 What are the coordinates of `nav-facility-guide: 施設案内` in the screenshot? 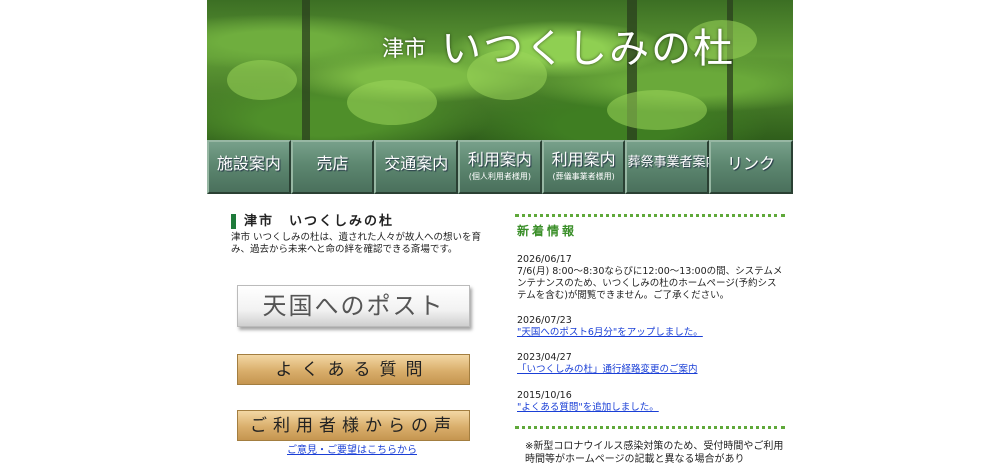 It's located at (249, 167).